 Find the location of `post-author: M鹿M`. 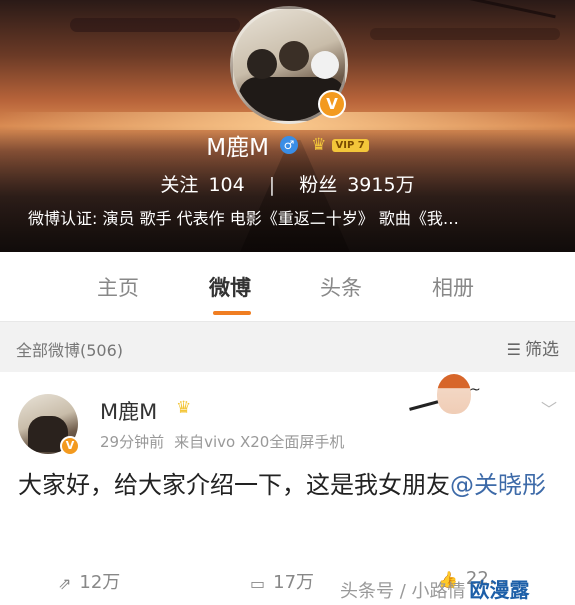

post-author: M鹿M is located at coordinates (128, 411).